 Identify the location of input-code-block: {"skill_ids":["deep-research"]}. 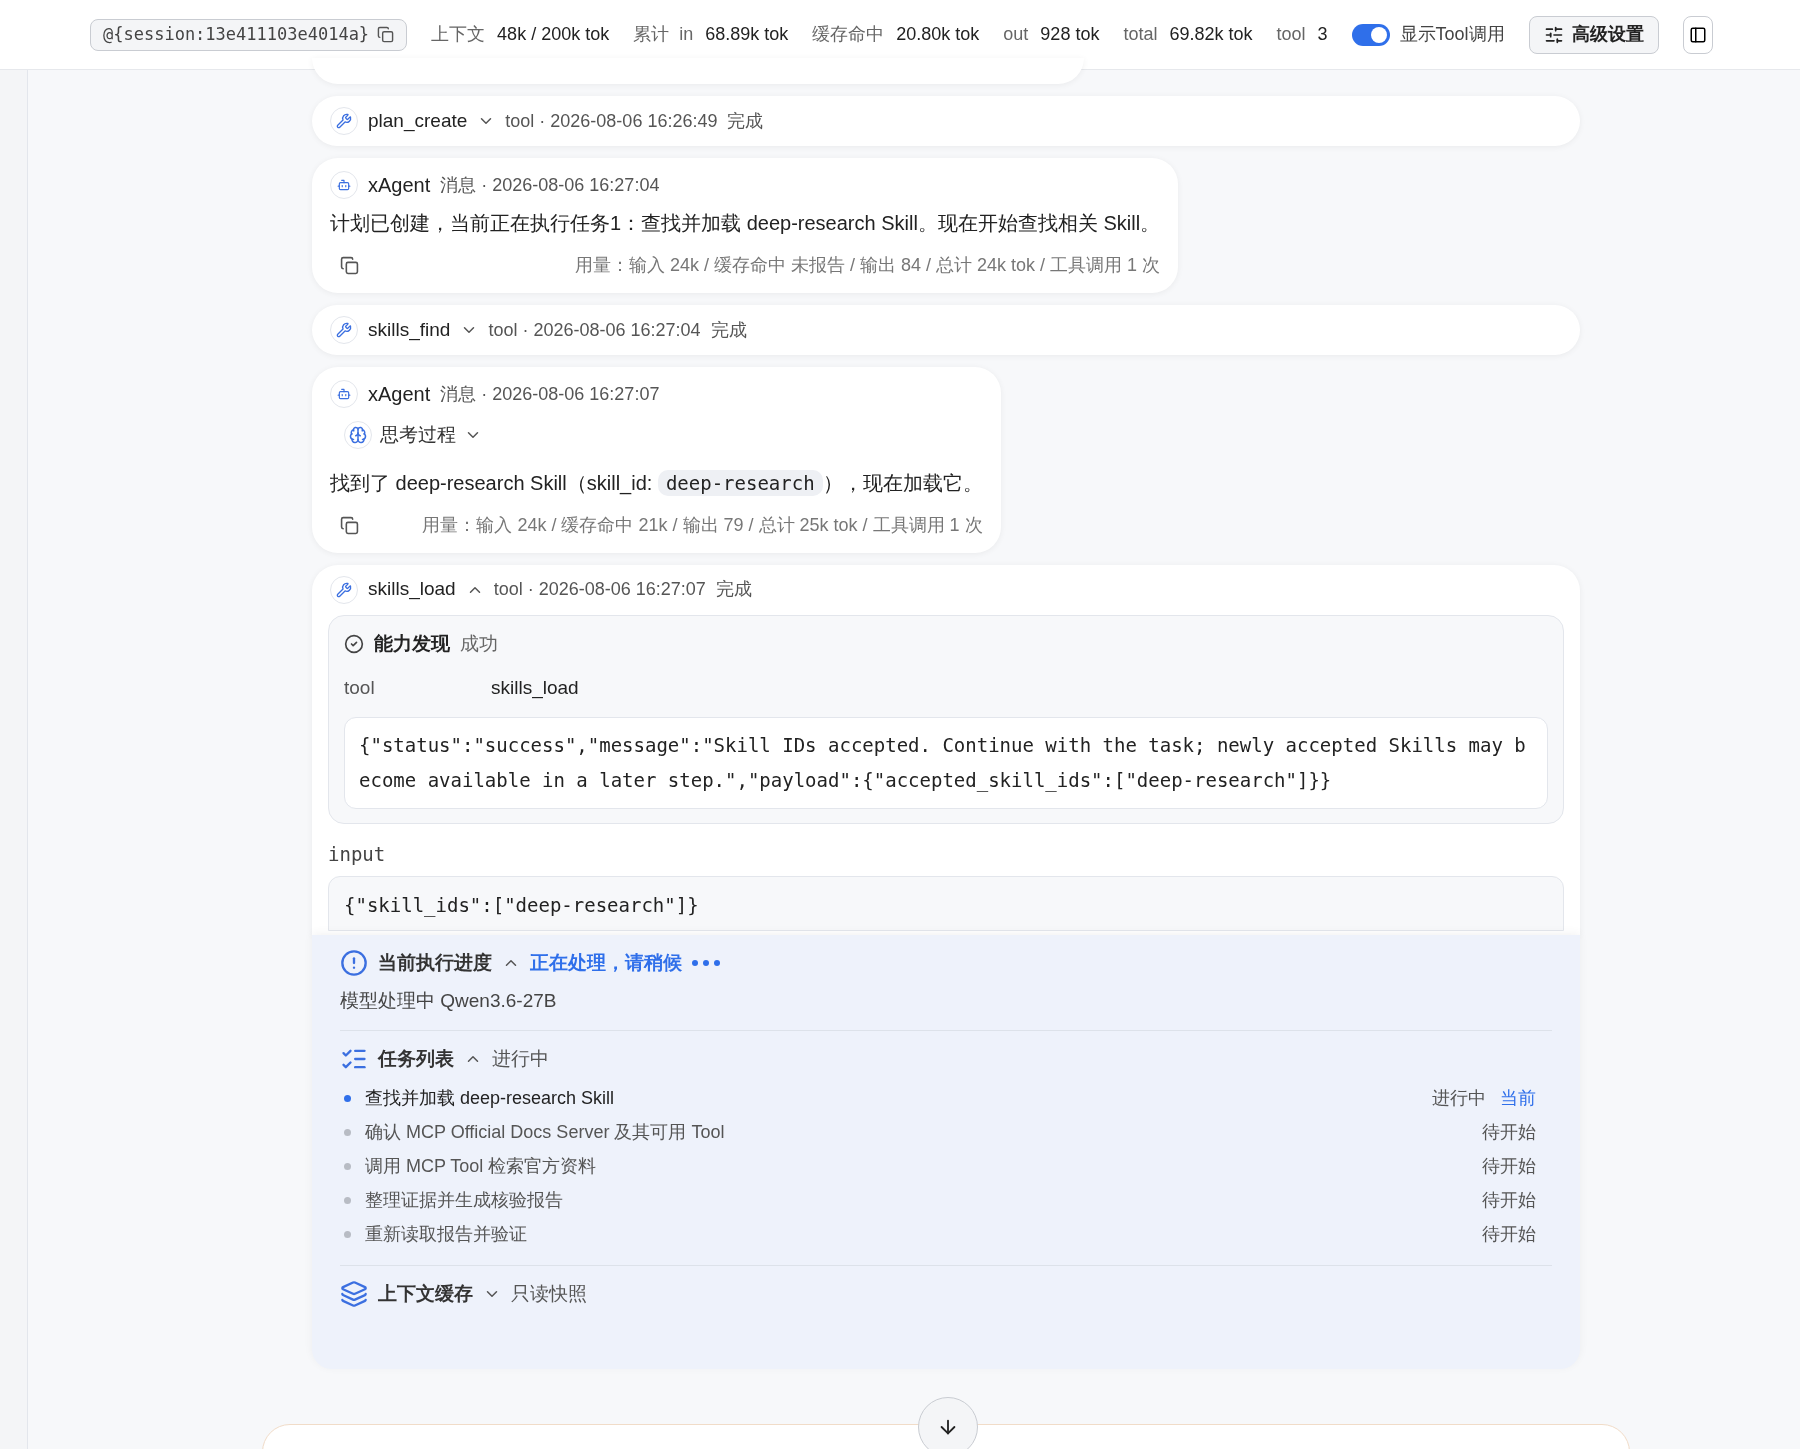
(946, 903).